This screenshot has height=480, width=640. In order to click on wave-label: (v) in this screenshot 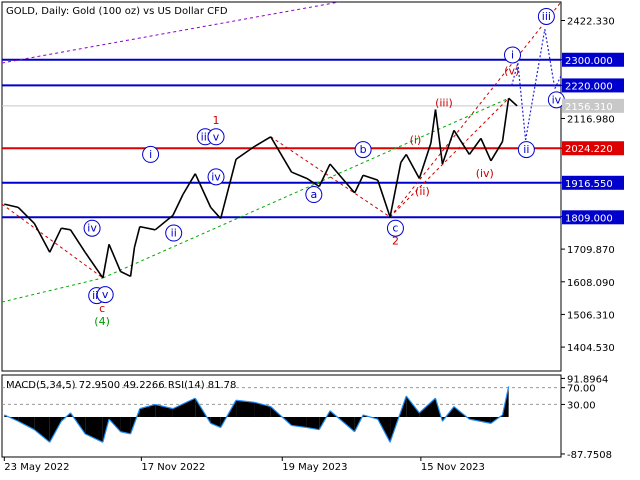, I will do `click(511, 70)`.